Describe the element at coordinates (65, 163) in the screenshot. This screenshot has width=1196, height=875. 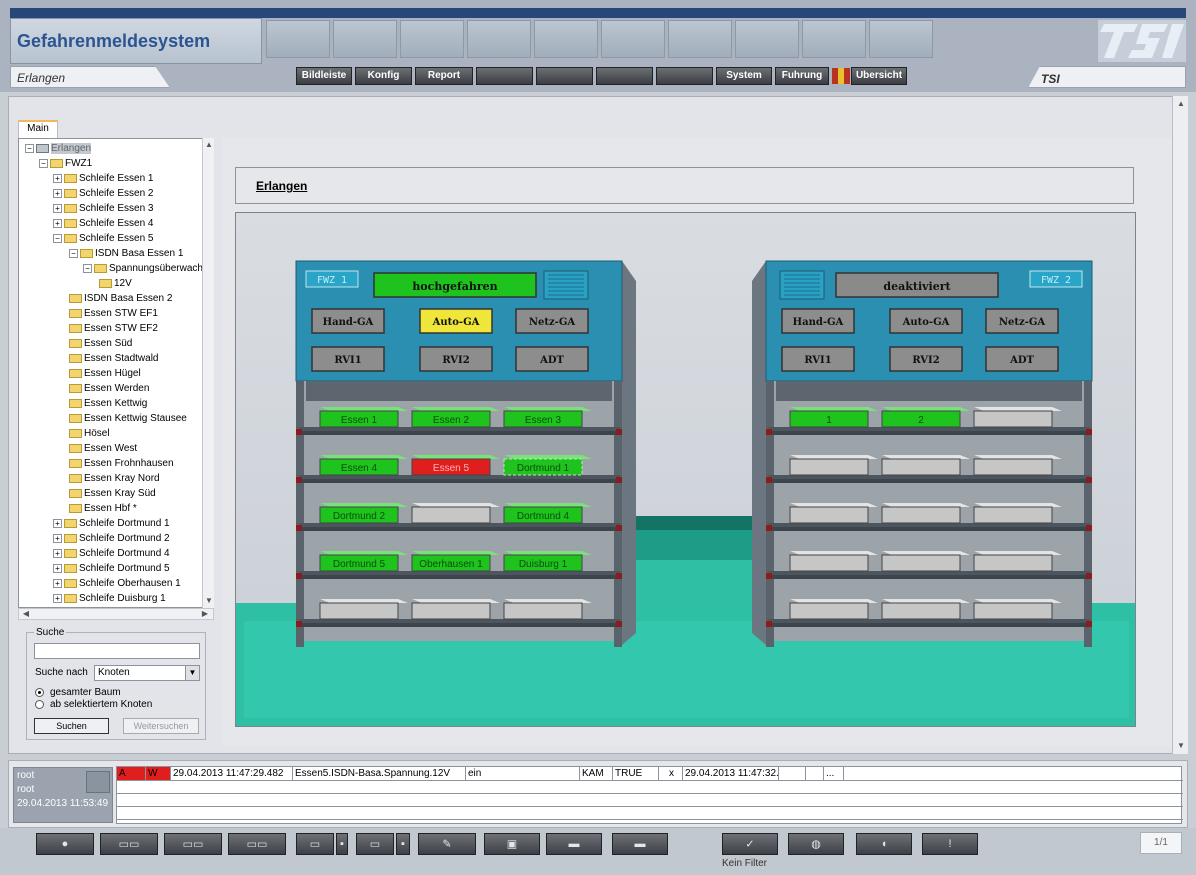
I see `tree-item: − FWZ1` at that location.